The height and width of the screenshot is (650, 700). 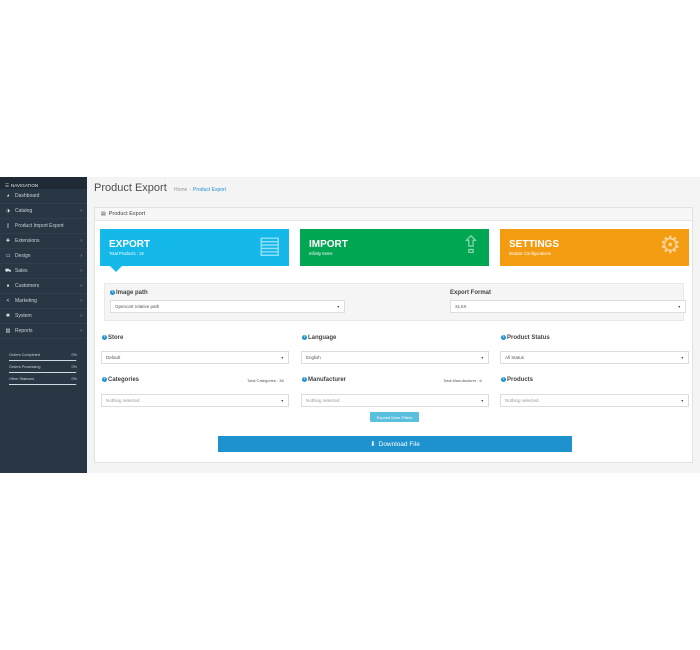 What do you see at coordinates (328, 244) in the screenshot?
I see `tile-title: IMPORT` at bounding box center [328, 244].